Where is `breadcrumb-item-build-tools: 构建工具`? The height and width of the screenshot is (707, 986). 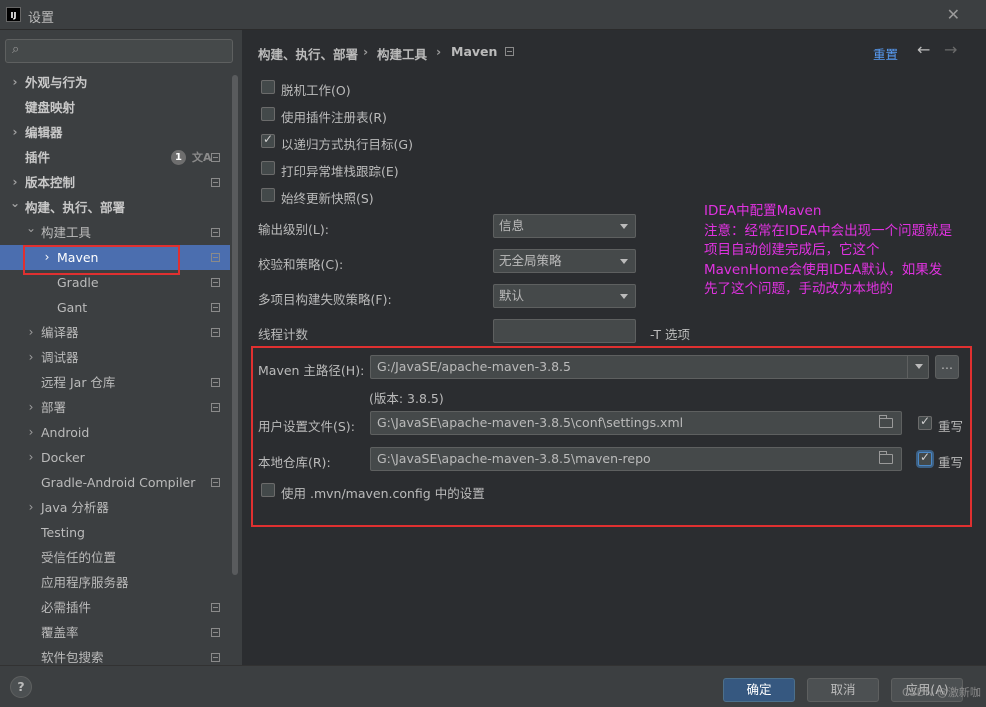
breadcrumb-item-build-tools: 构建工具 is located at coordinates (402, 53).